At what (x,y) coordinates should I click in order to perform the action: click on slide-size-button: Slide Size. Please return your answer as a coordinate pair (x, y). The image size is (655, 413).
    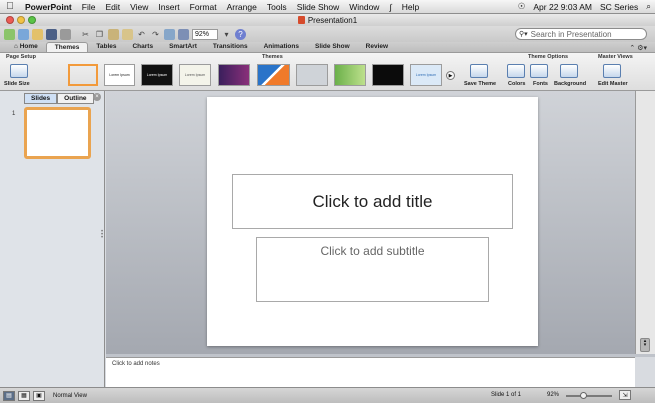
    Looking at the image, I should click on (17, 84).